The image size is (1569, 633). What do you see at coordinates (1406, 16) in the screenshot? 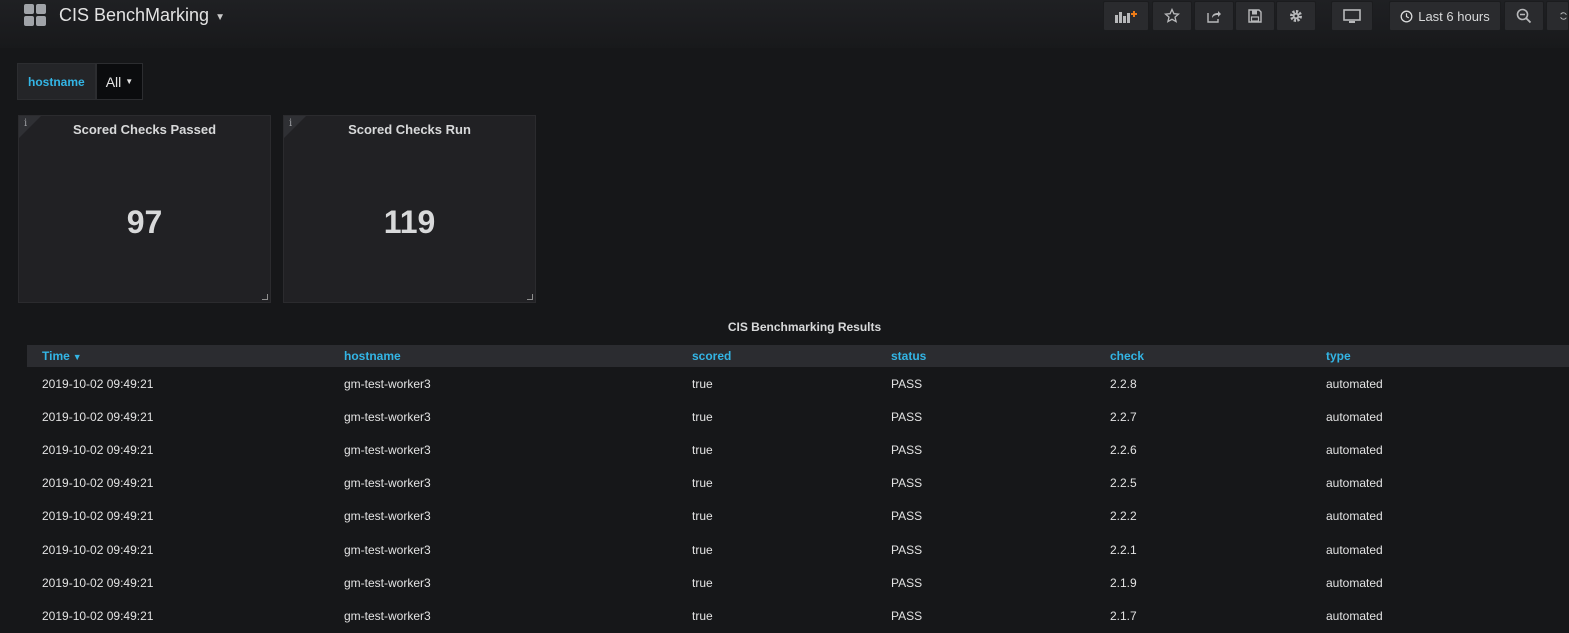
I see `clock-icon` at bounding box center [1406, 16].